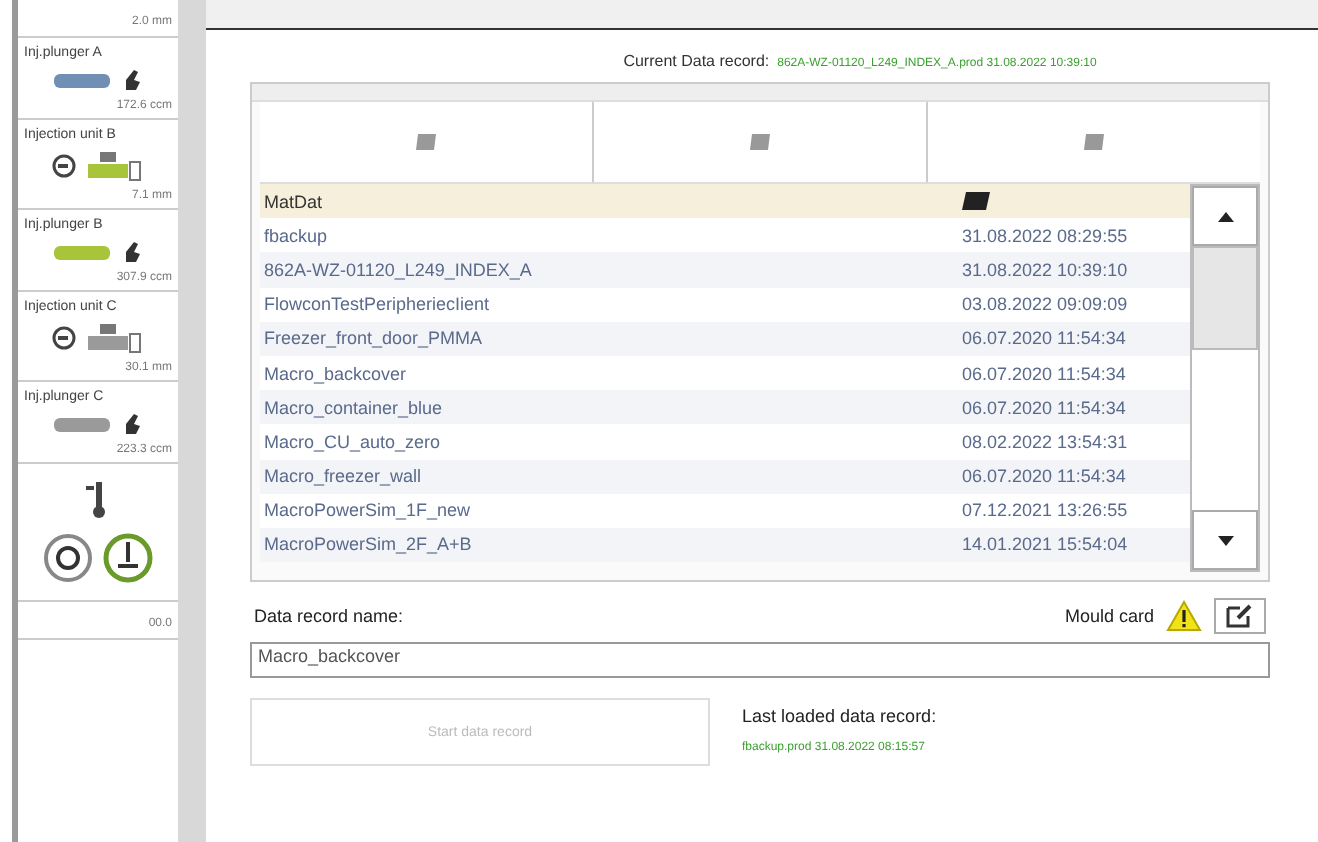 The image size is (1318, 842). Describe the element at coordinates (1046, 235) in the screenshot. I see `record-date-cell-text: 31.08.2022 08:29:55` at that location.